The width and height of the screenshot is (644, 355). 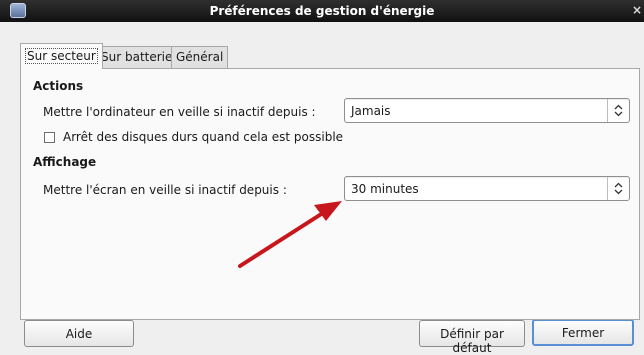 What do you see at coordinates (487, 188) in the screenshot?
I see `screen-sleep-combo: 30 minutes` at bounding box center [487, 188].